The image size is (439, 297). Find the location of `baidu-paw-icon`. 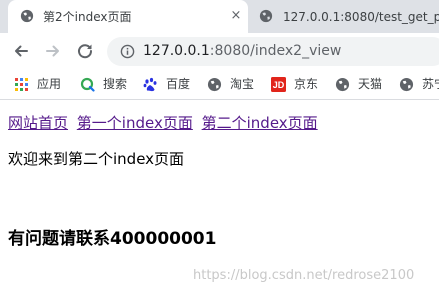

baidu-paw-icon is located at coordinates (150, 84).